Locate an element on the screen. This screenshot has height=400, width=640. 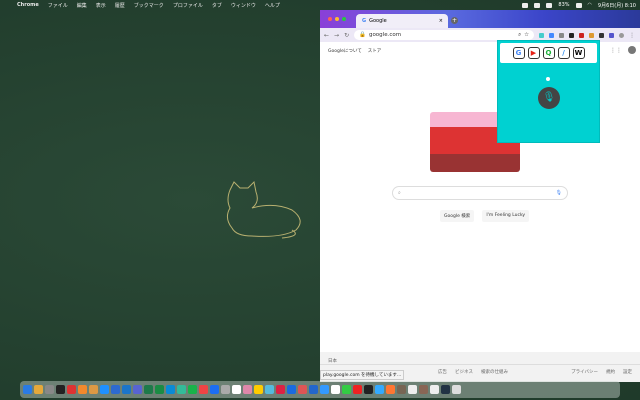
footer-link-privacy: プライバシー is located at coordinates (584, 372).